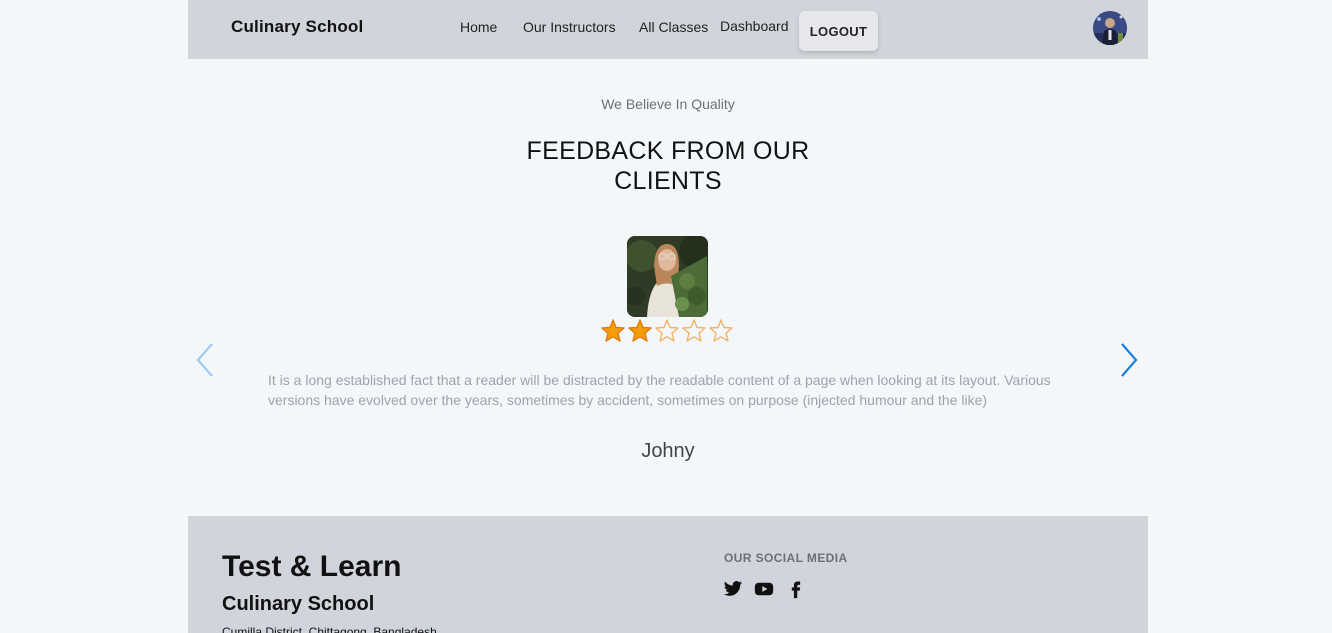 The image size is (1332, 633). Describe the element at coordinates (205, 360) in the screenshot. I see `prev-arrow-icon` at that location.